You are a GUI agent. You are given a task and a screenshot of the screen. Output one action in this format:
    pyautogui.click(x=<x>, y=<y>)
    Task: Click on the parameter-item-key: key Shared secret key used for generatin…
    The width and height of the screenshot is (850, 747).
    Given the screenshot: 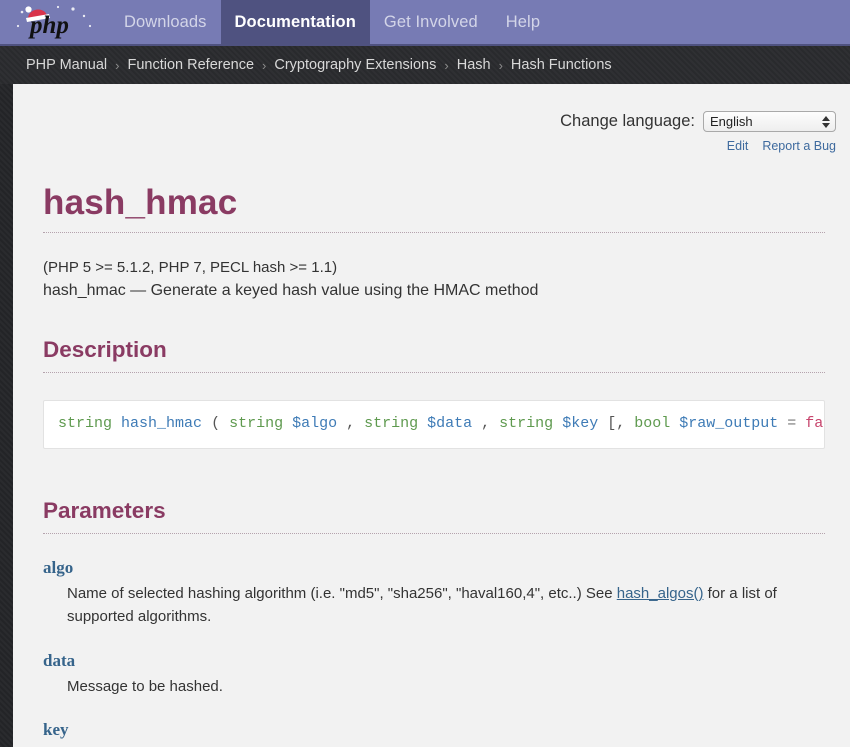 What is the action you would take?
    pyautogui.click(x=440, y=733)
    